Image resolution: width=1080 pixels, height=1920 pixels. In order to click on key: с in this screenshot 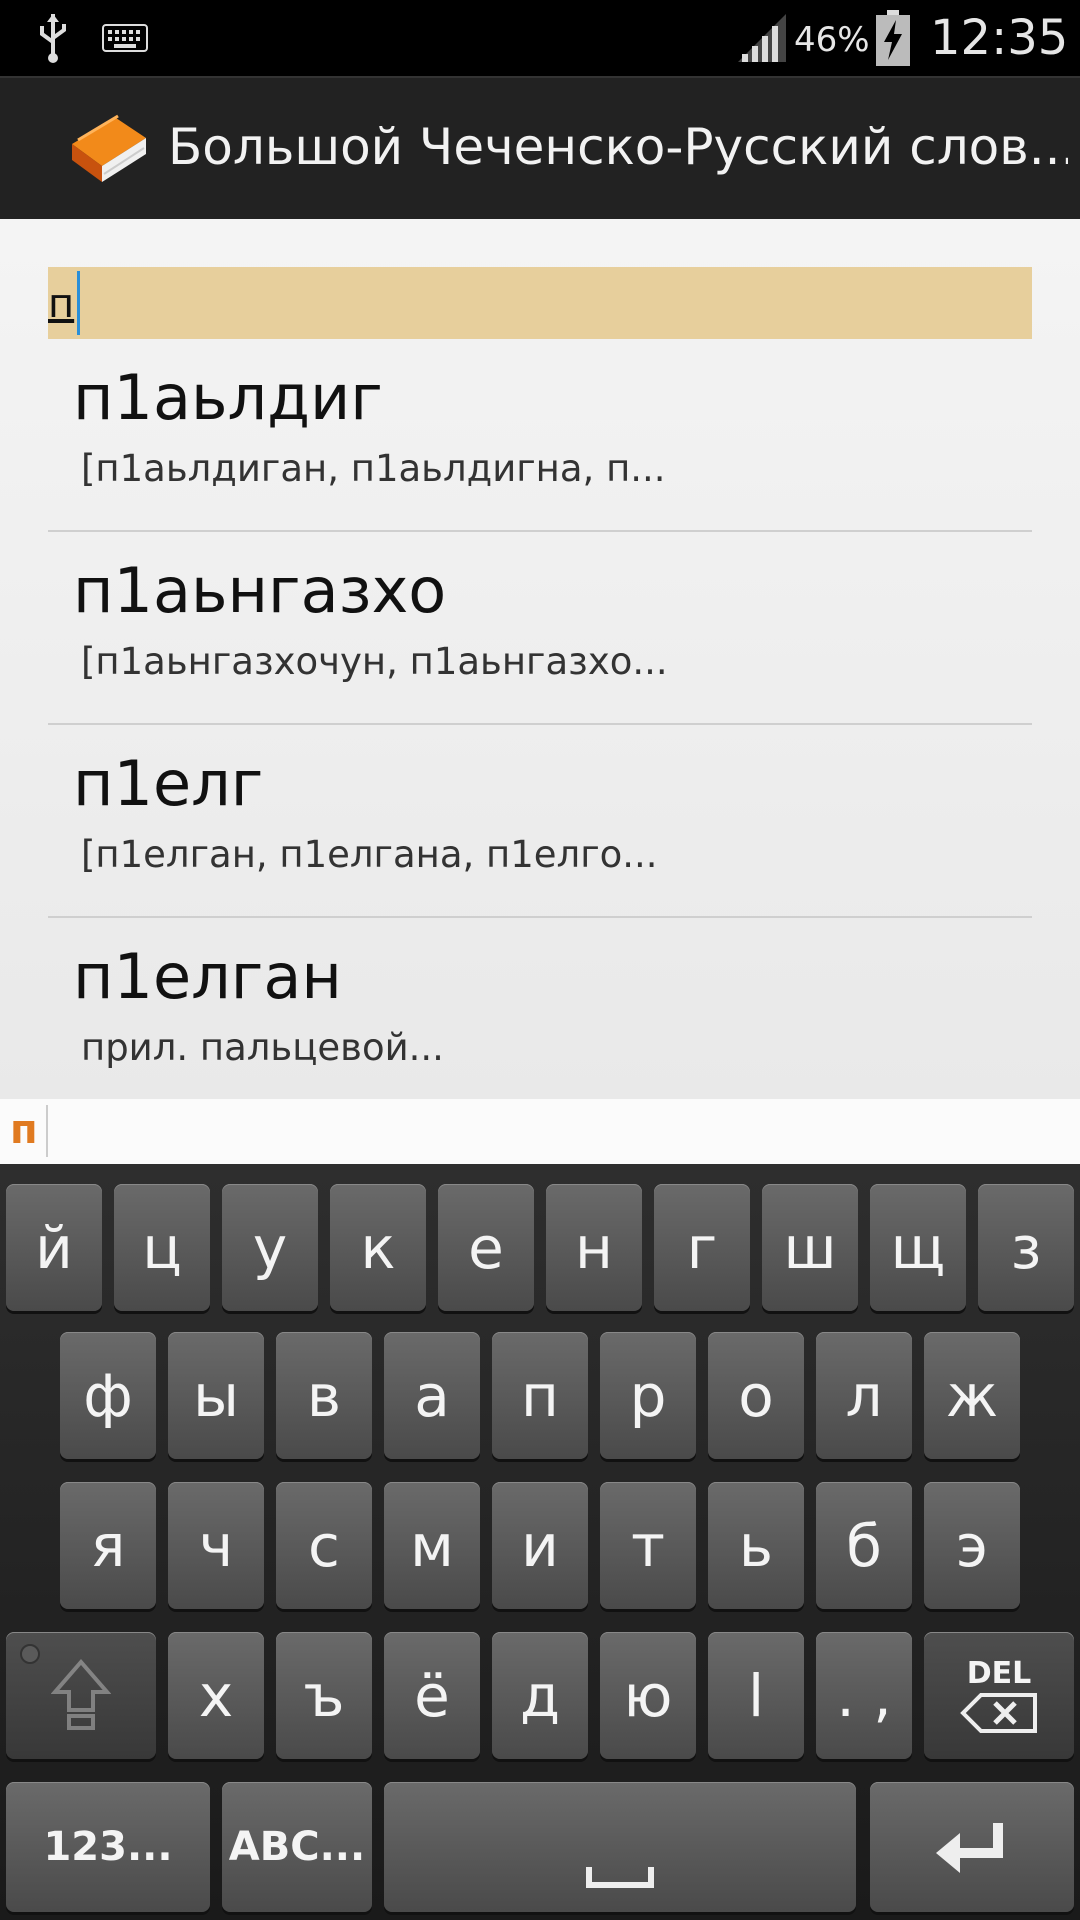, I will do `click(324, 1545)`.